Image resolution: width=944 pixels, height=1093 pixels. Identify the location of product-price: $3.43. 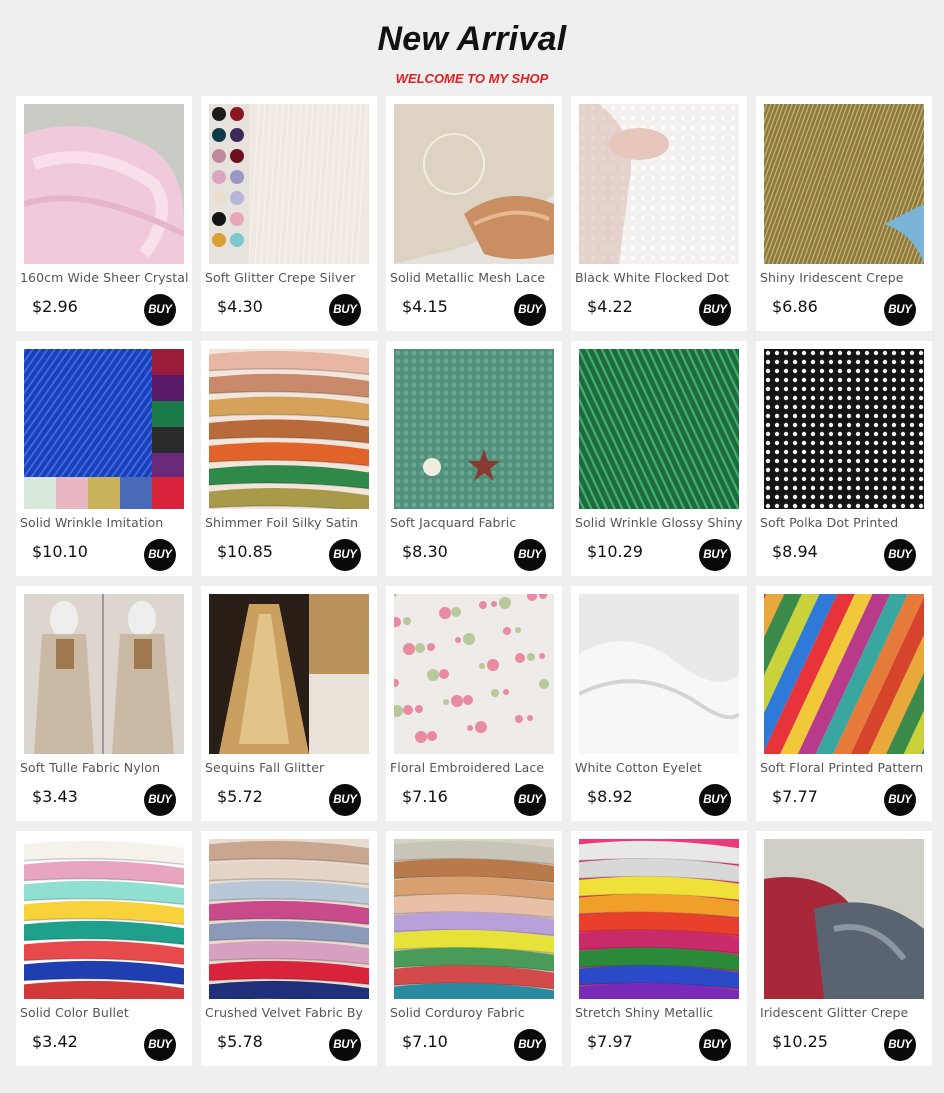
(55, 796).